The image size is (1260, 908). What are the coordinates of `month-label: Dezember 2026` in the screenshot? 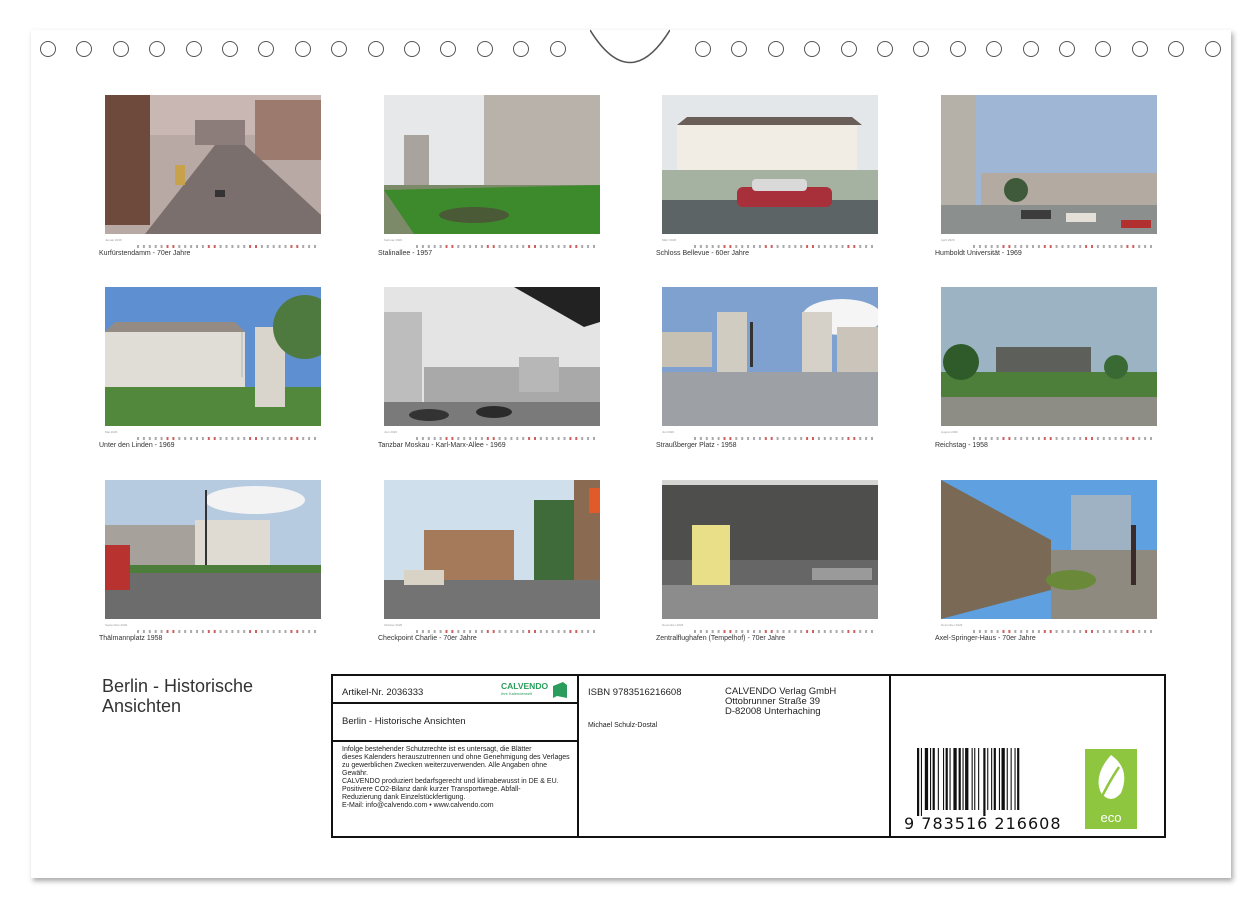 It's located at (952, 625).